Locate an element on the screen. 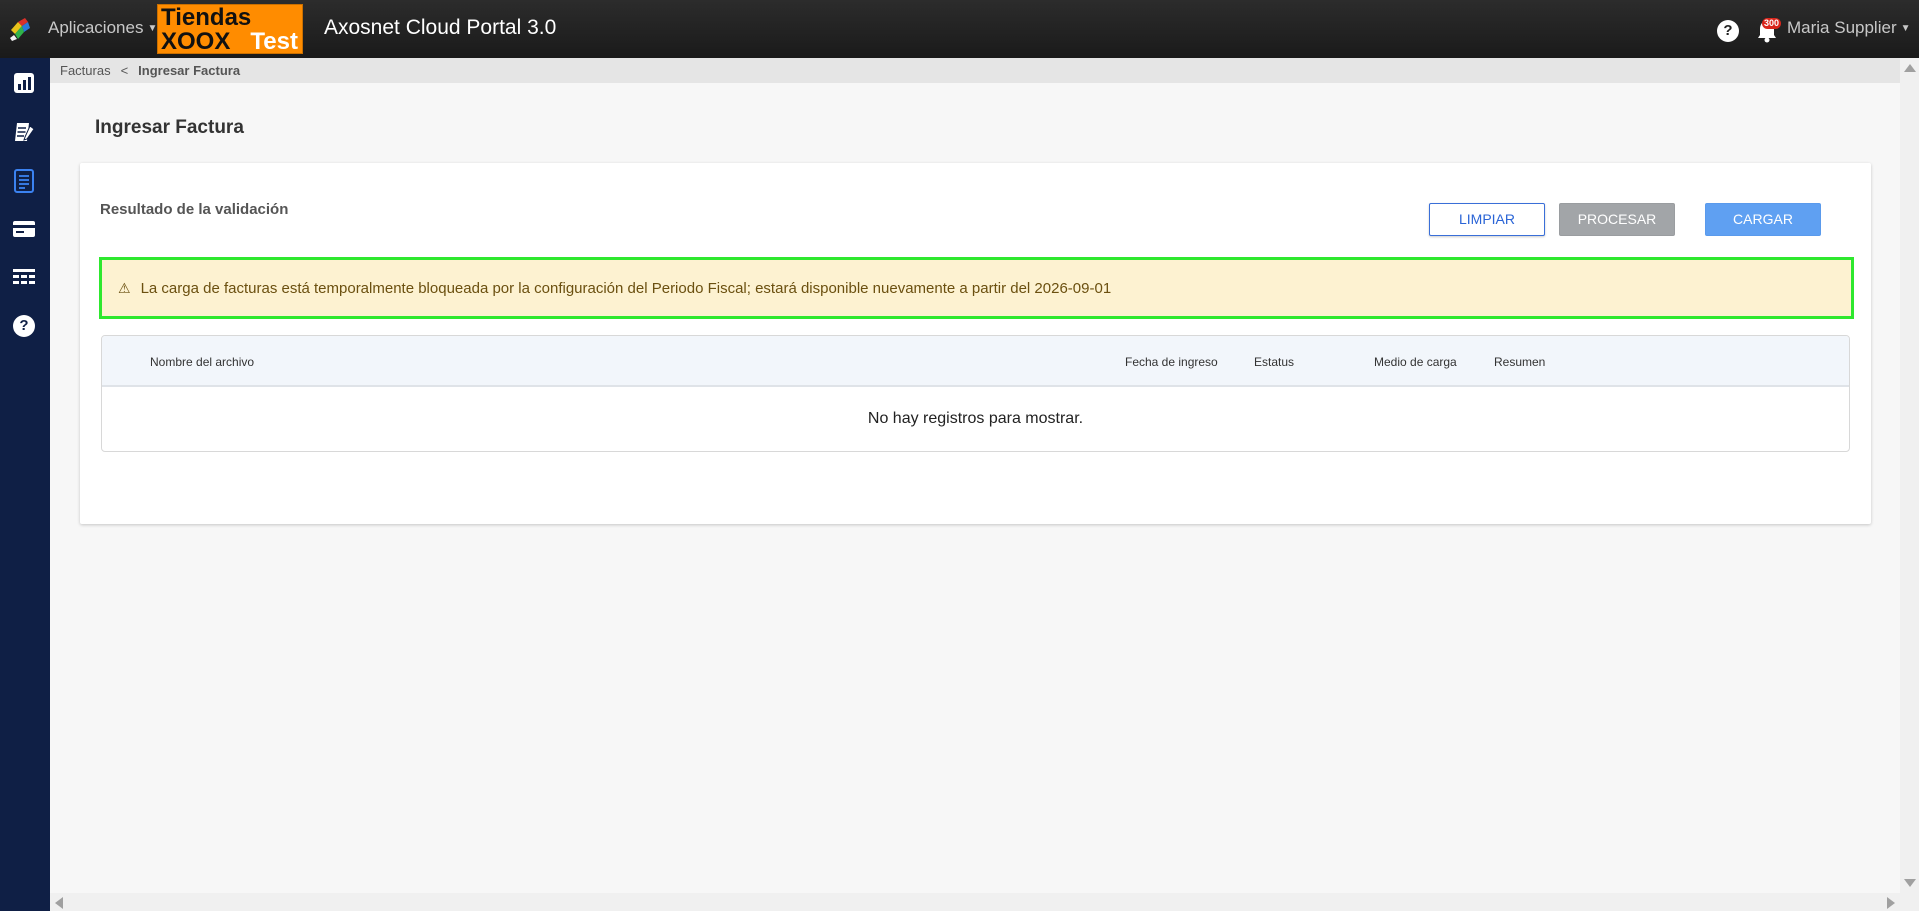 The image size is (1919, 911). user-name: Maria Supplier is located at coordinates (1842, 27).